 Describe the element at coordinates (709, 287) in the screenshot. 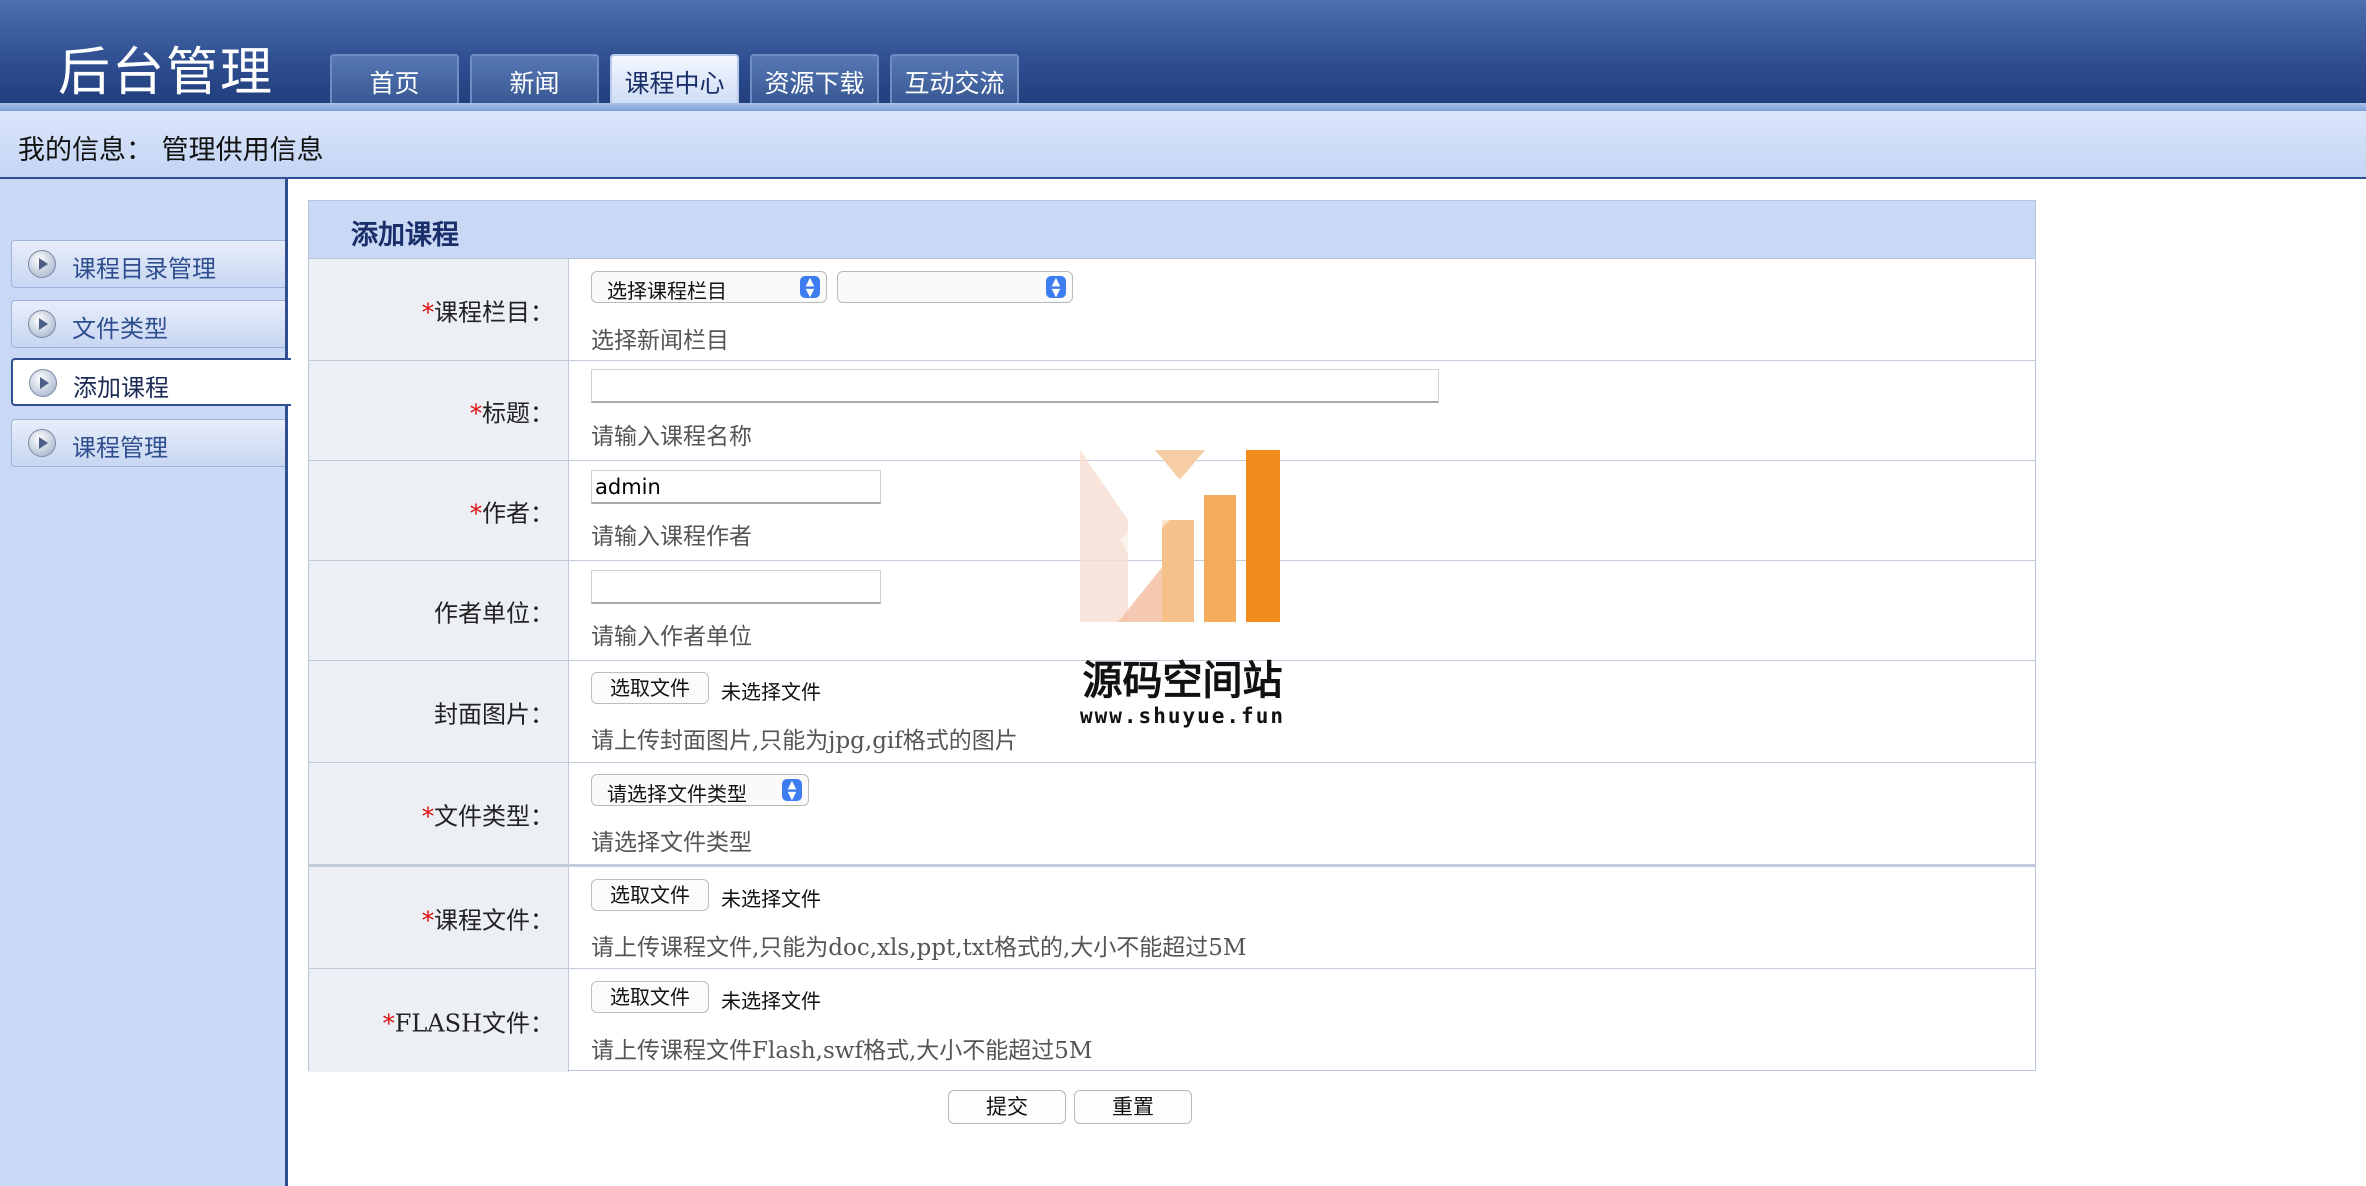

I see `course-category-select: 选择课程栏目 ▲ ▼` at that location.